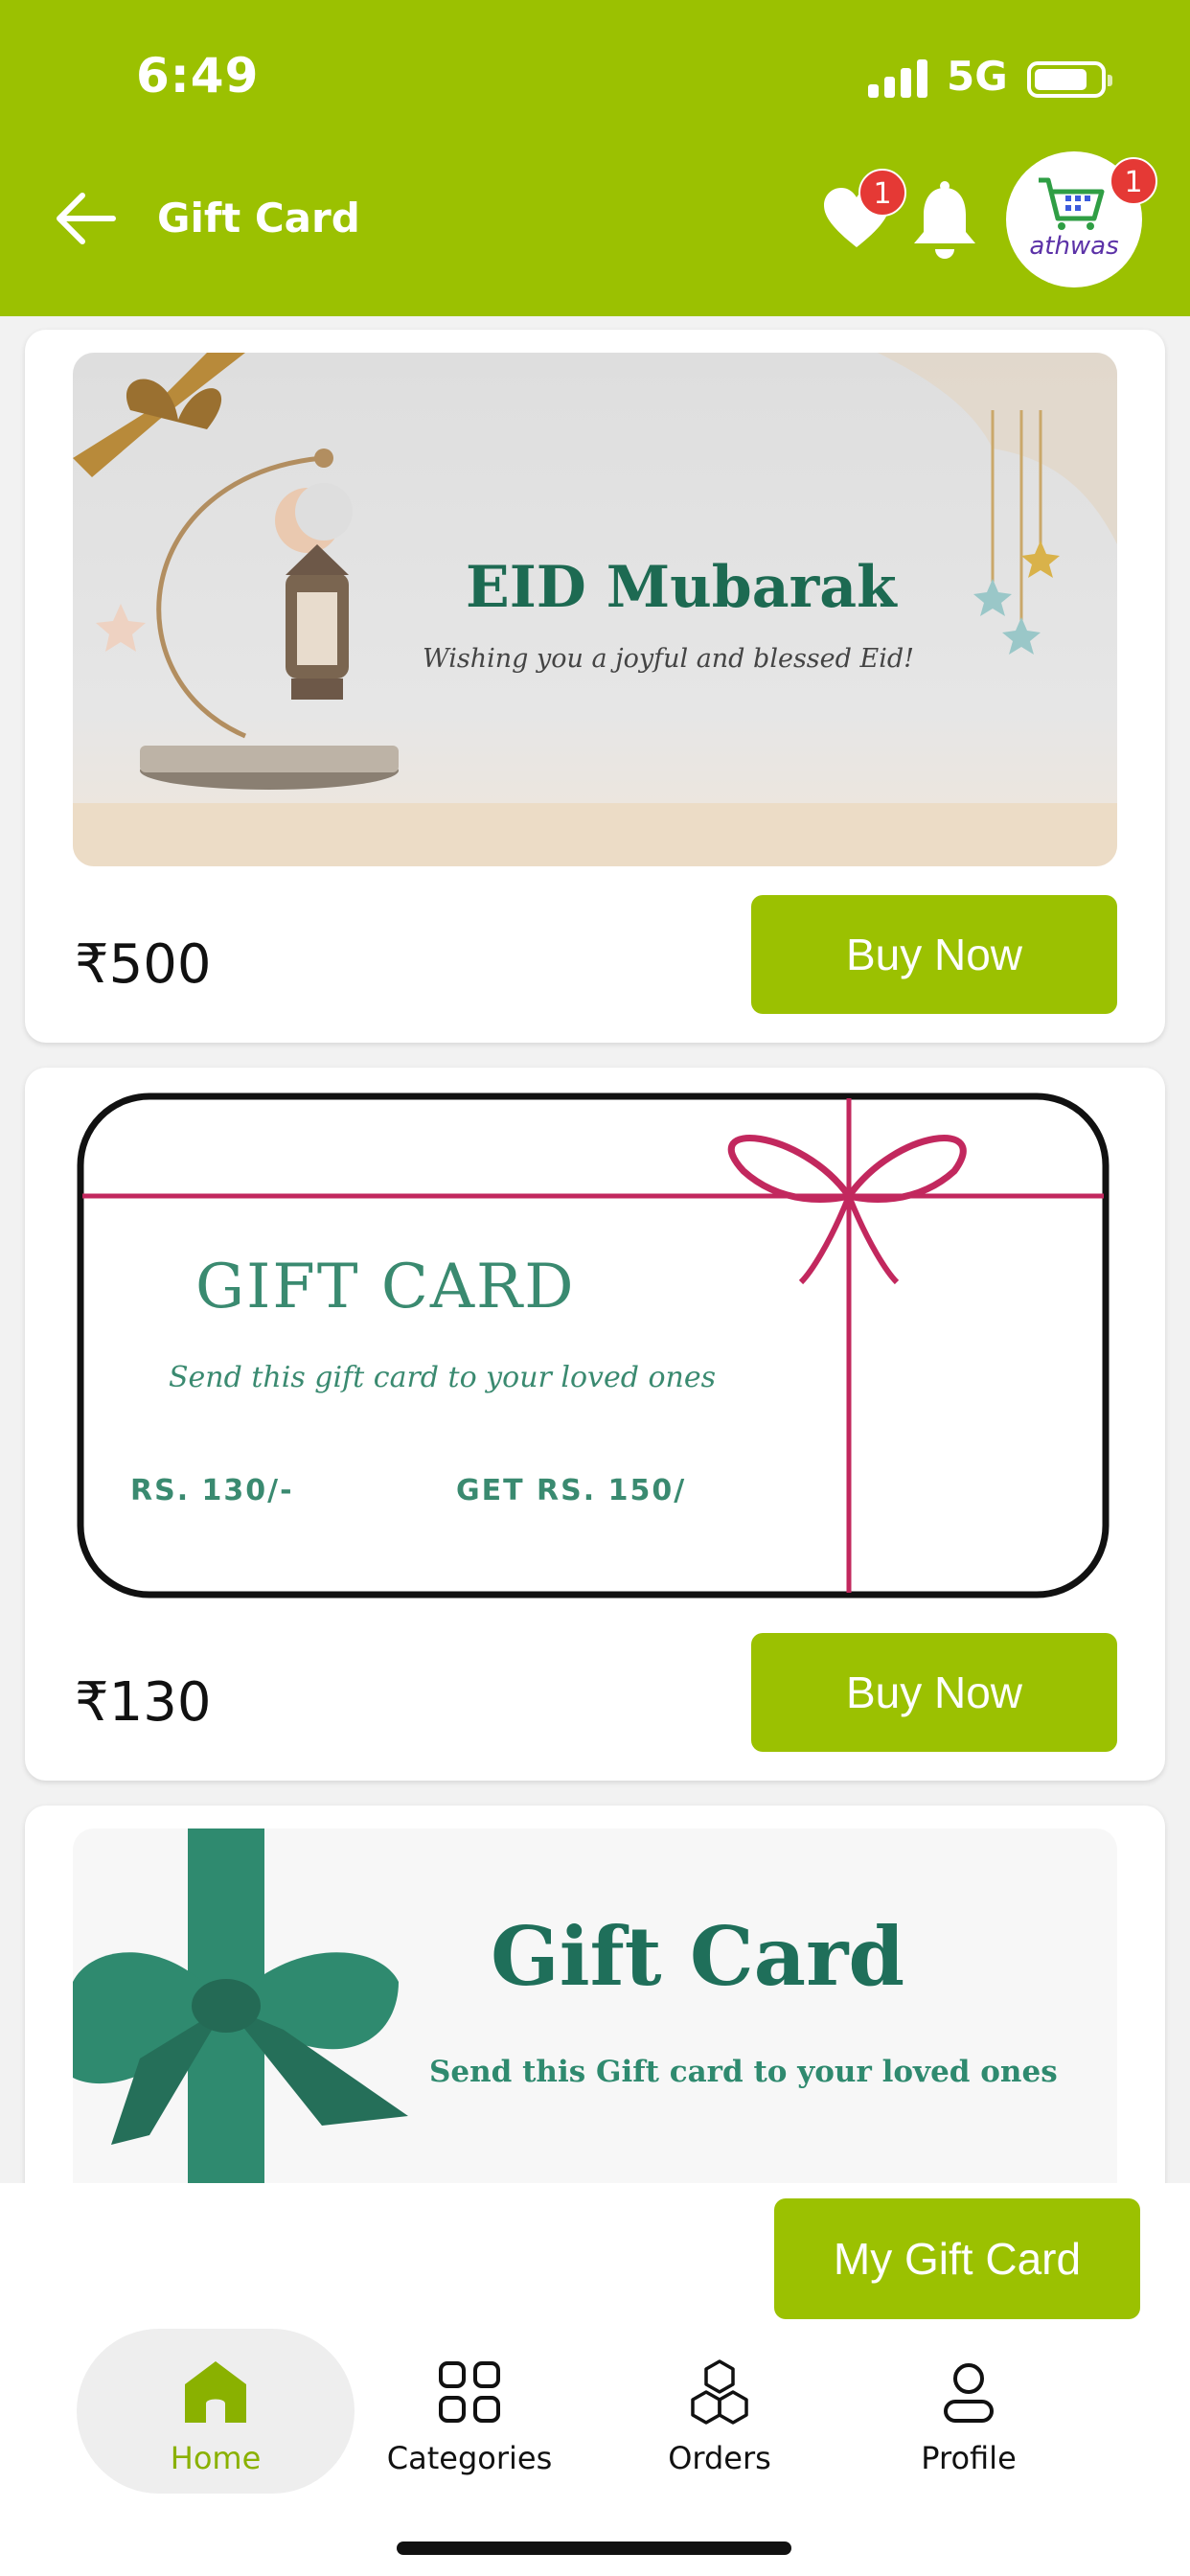 The image size is (1190, 2576). I want to click on nav-label: Home, so click(216, 2458).